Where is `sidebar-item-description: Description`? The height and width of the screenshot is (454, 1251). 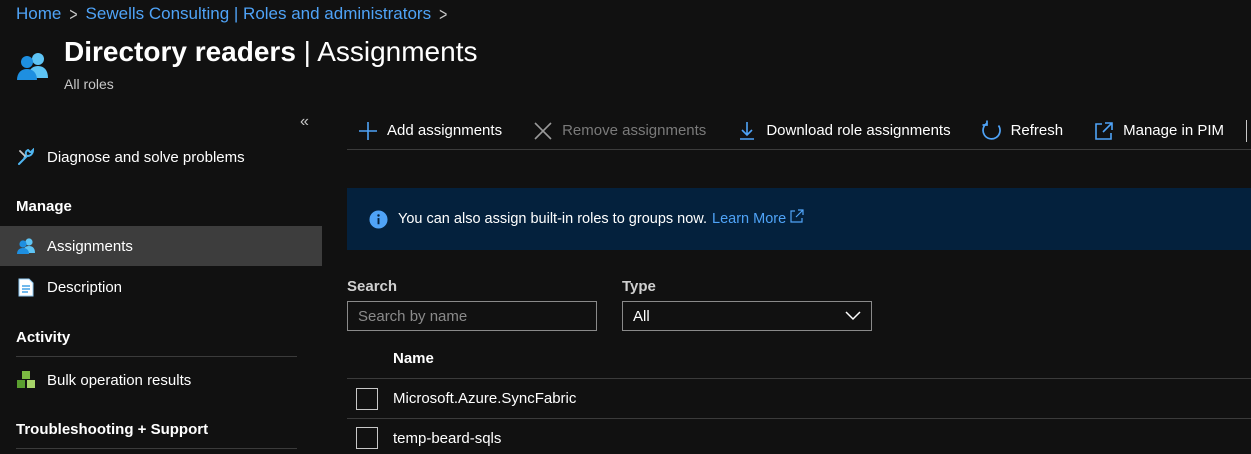
sidebar-item-description: Description is located at coordinates (161, 287).